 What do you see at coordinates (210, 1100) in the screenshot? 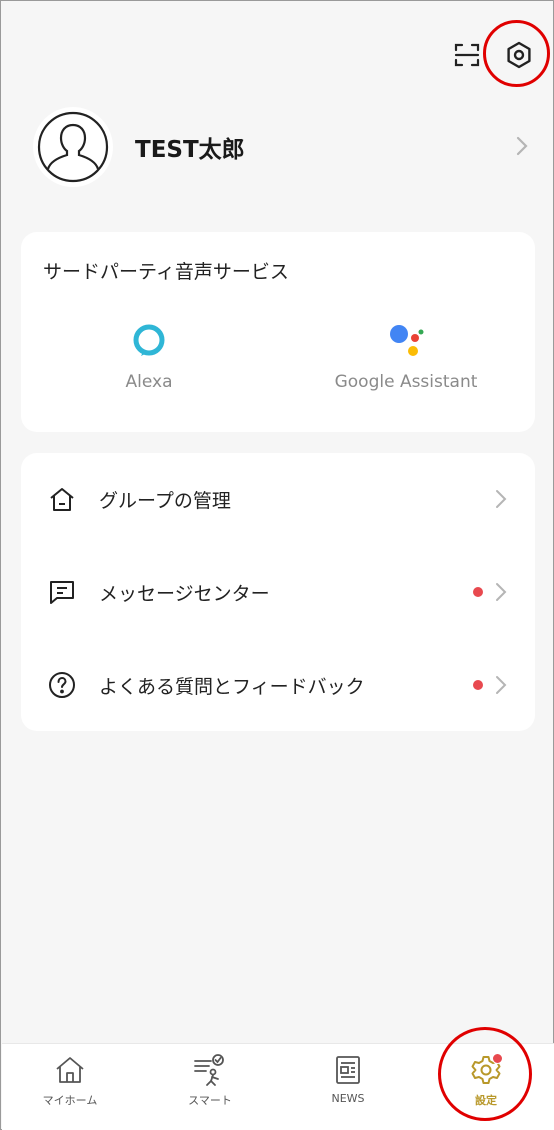
I see `tab-label: スマート` at bounding box center [210, 1100].